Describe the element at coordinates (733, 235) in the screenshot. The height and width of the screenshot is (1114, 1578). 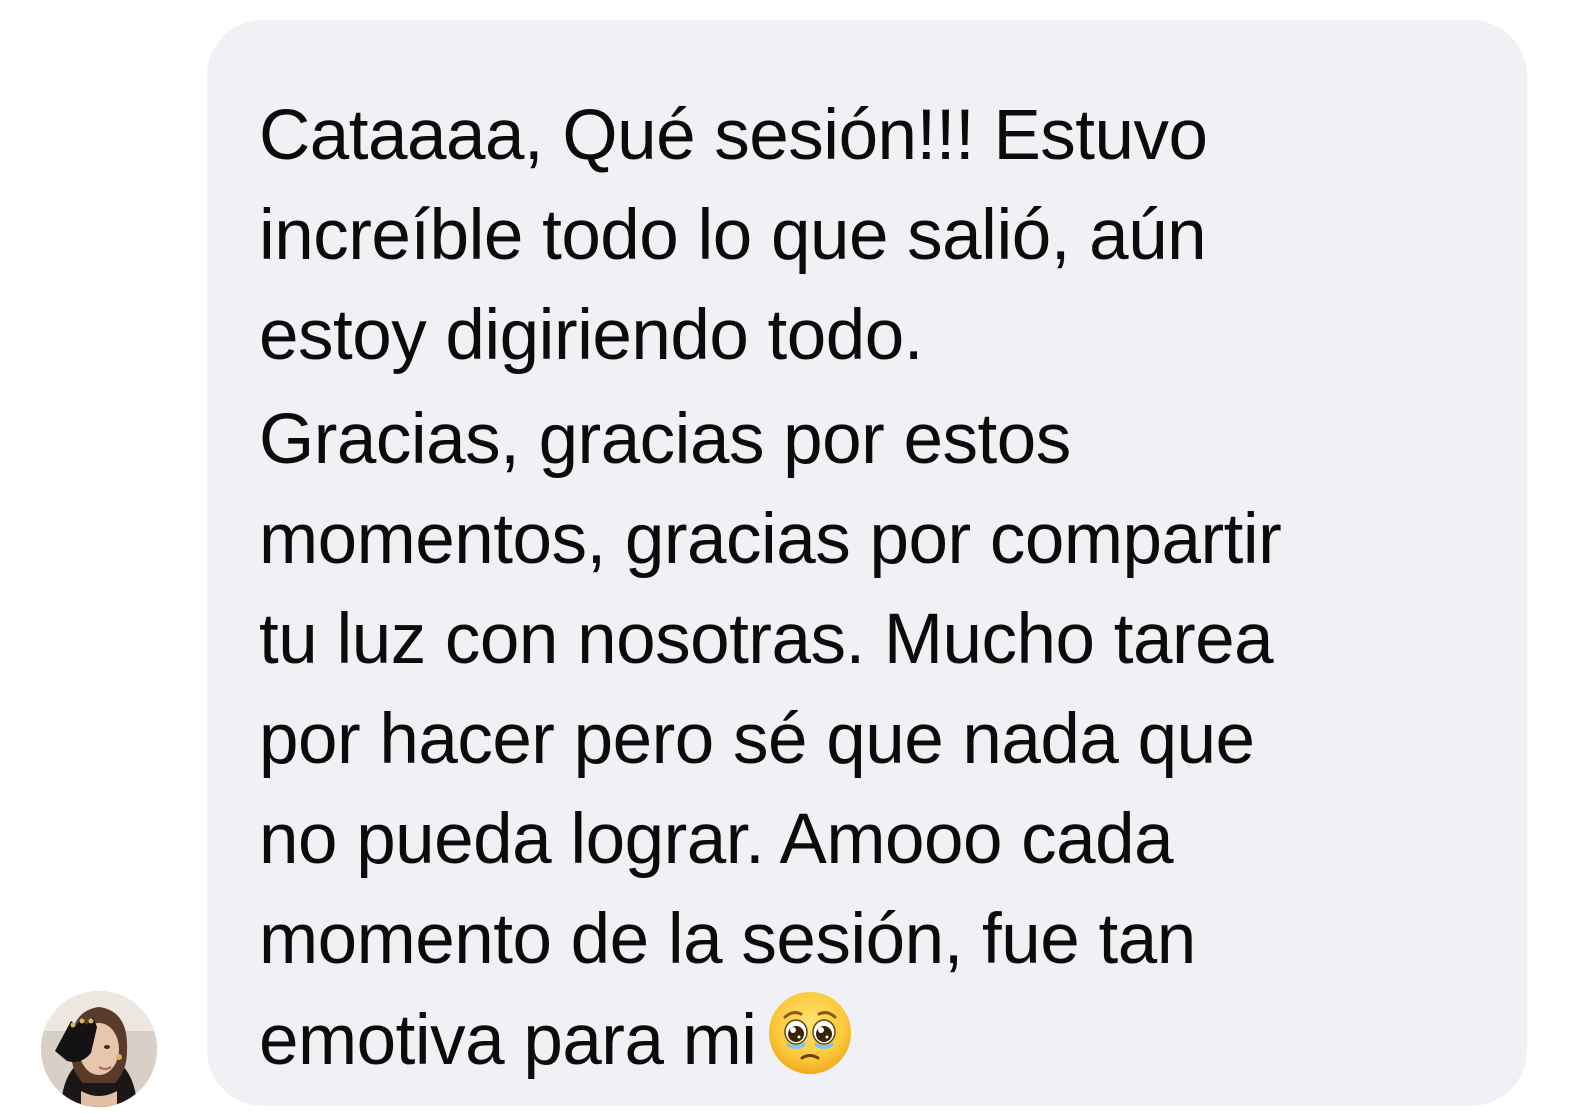
I see `message-line: increíble todo lo que salió, aún` at that location.